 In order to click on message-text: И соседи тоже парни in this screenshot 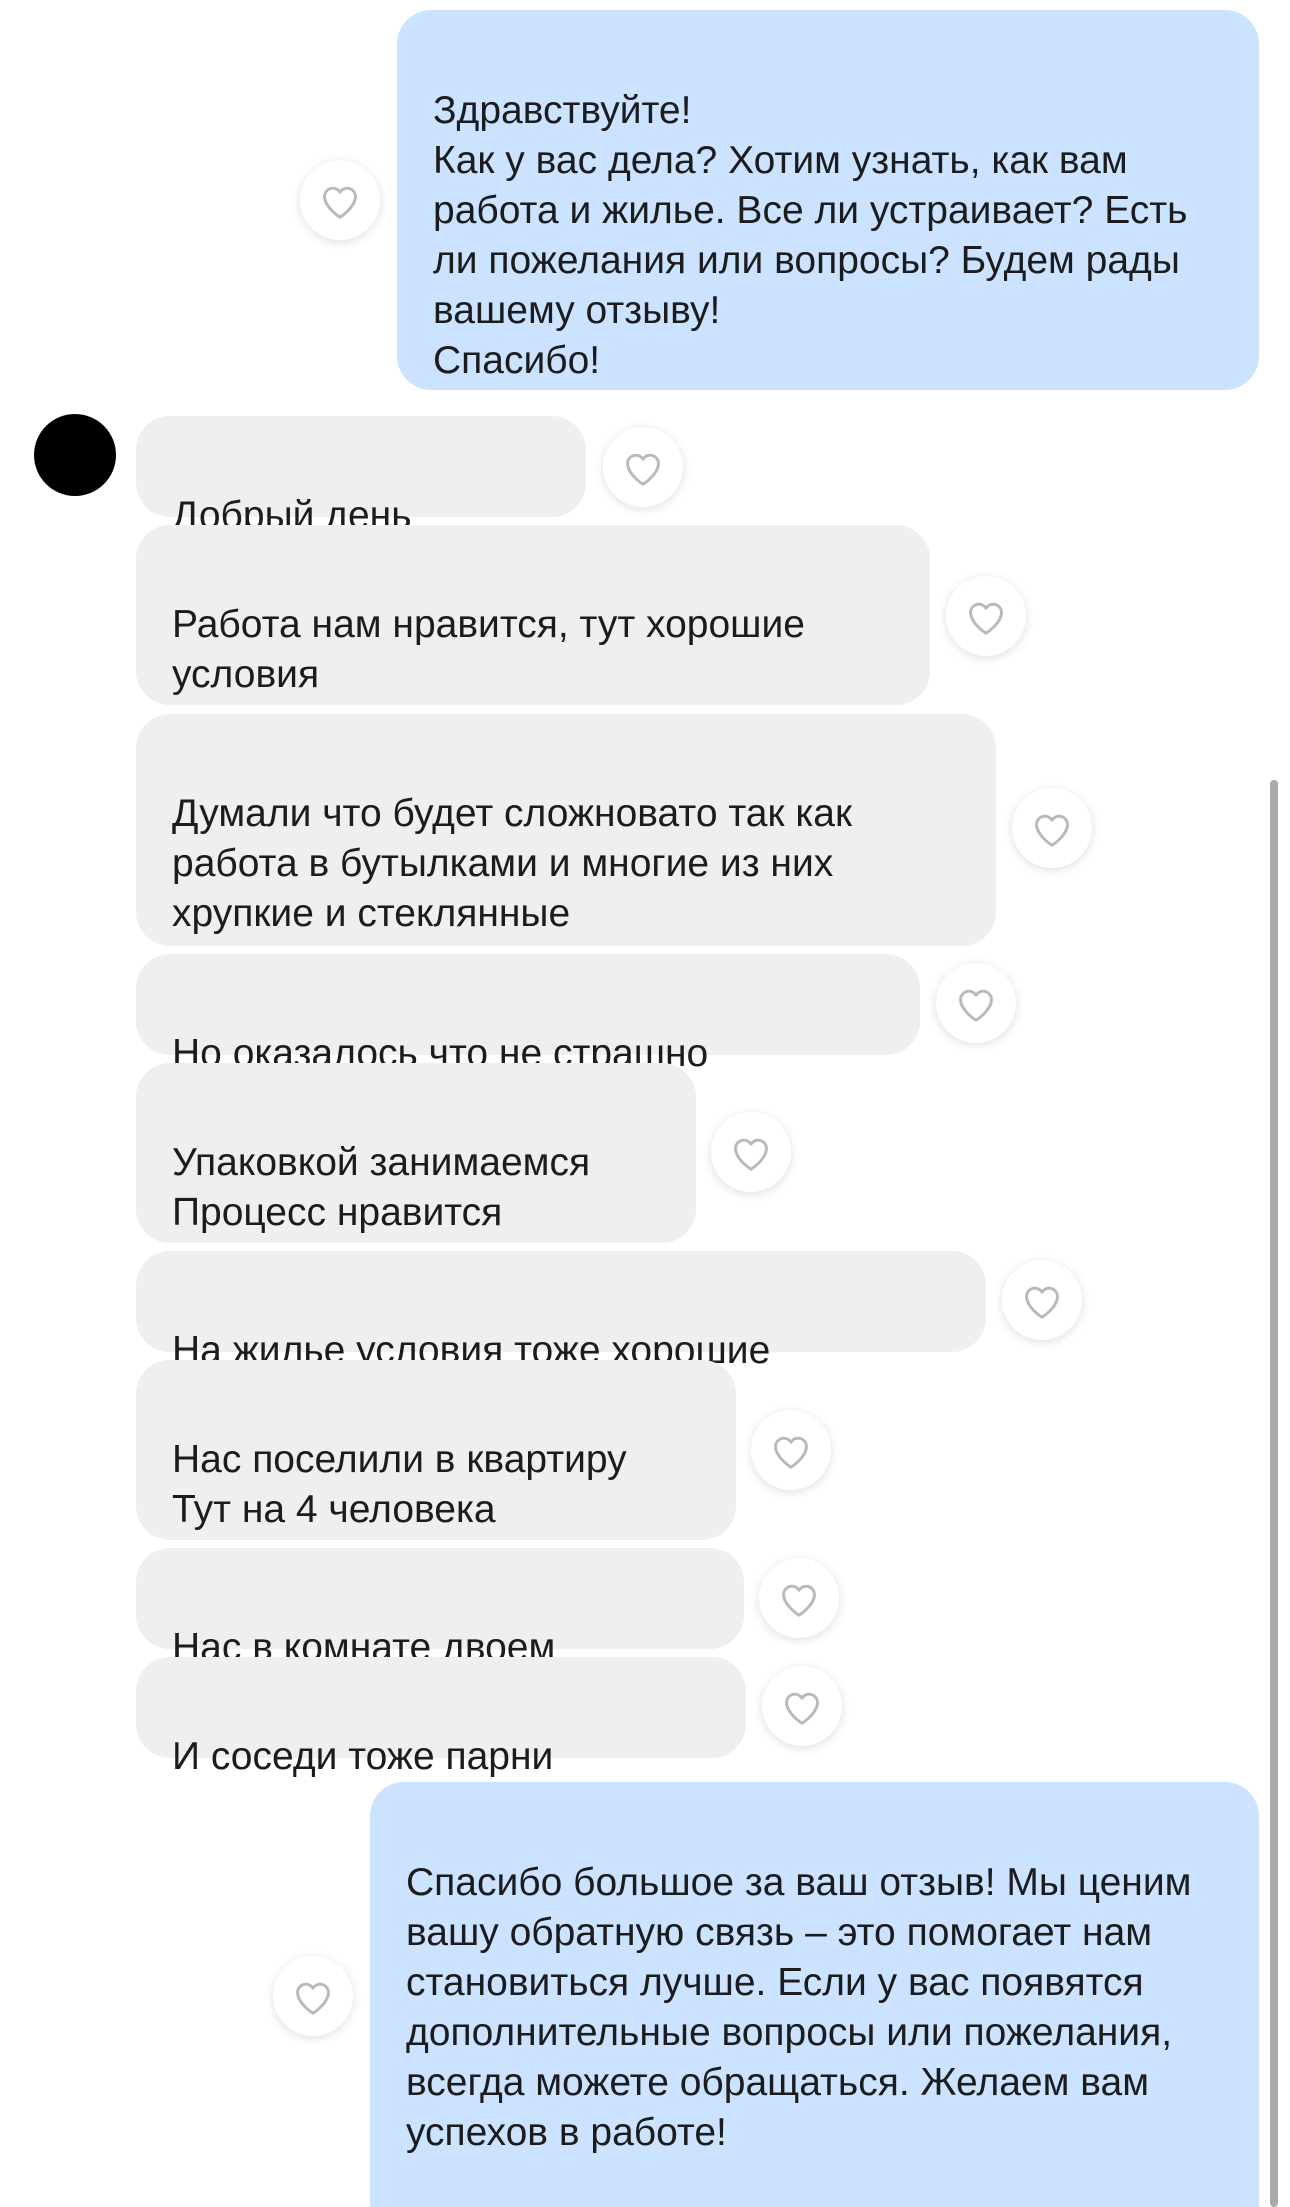, I will do `click(363, 1756)`.